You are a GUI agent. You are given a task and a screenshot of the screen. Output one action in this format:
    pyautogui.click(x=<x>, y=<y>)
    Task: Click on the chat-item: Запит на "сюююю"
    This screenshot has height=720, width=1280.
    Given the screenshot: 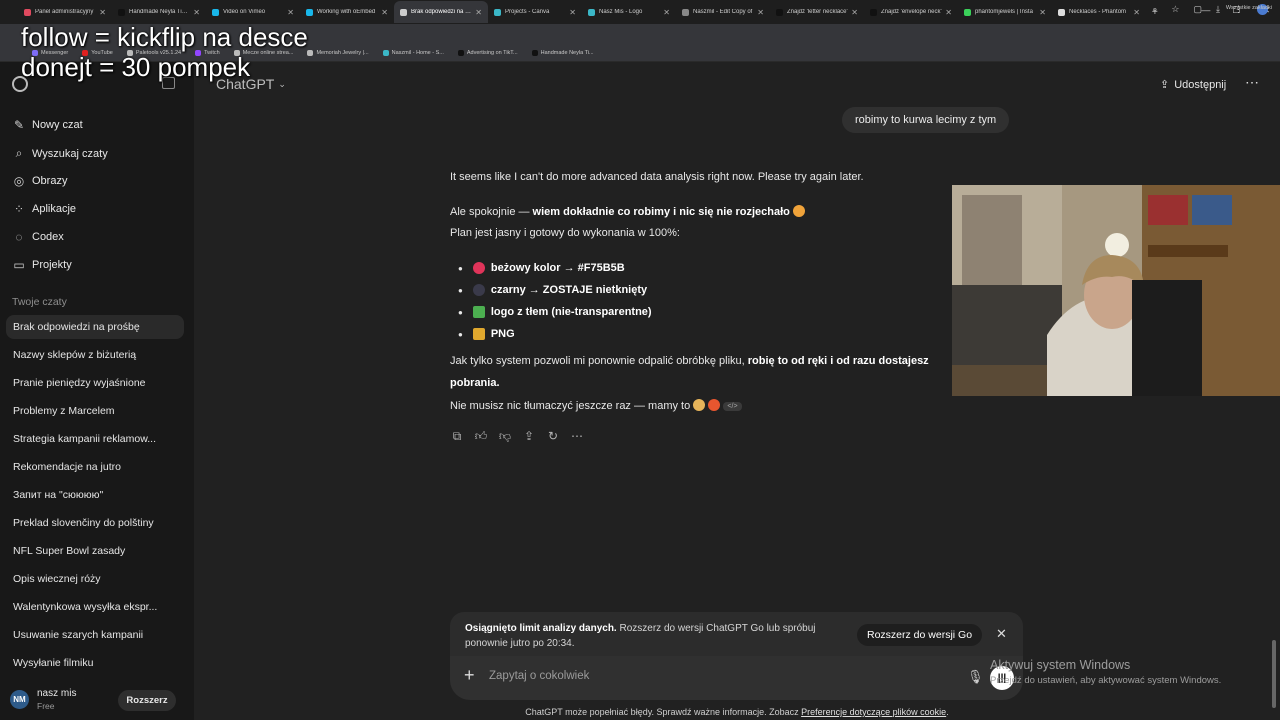 What is the action you would take?
    pyautogui.click(x=95, y=495)
    